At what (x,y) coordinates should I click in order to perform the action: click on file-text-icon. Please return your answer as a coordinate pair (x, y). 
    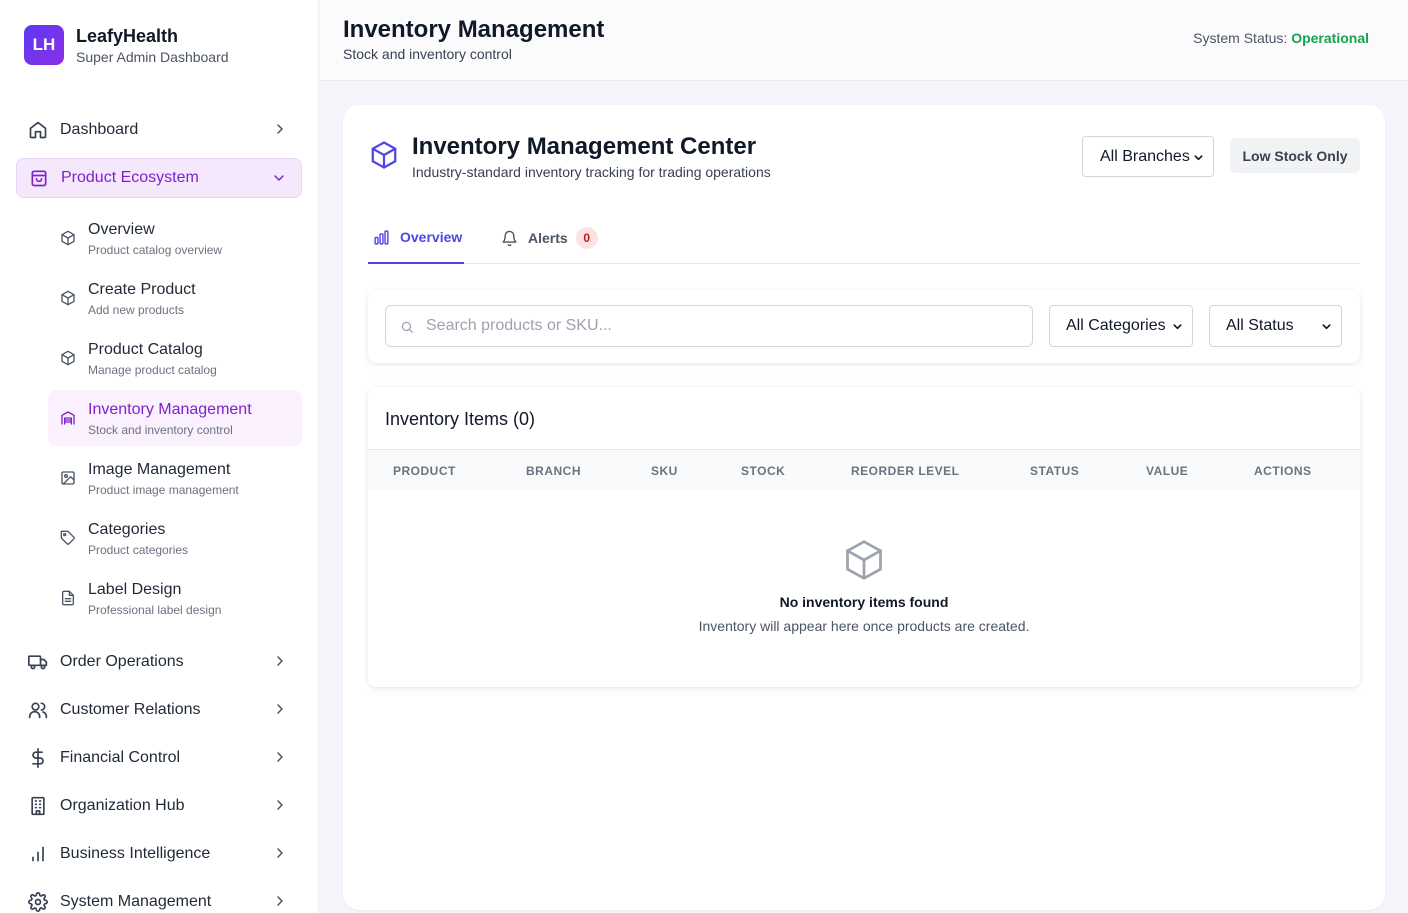
    Looking at the image, I should click on (68, 598).